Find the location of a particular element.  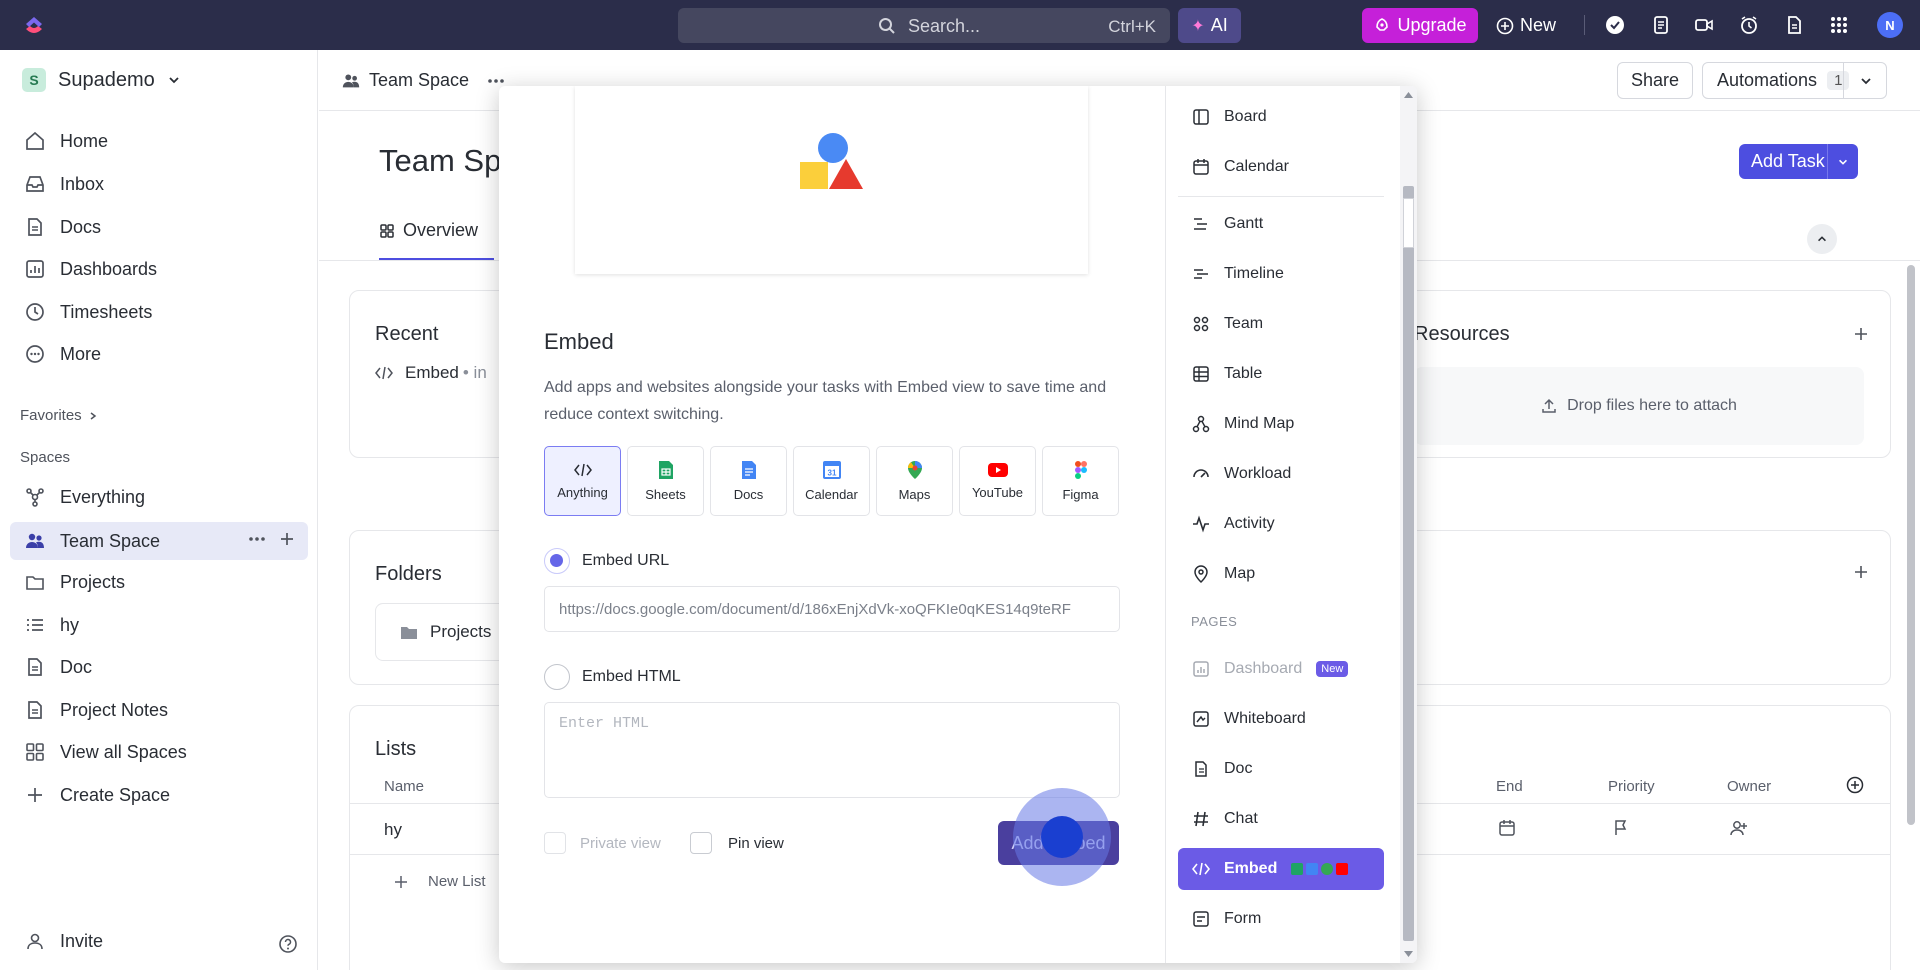

new-button: New is located at coordinates (1526, 25).